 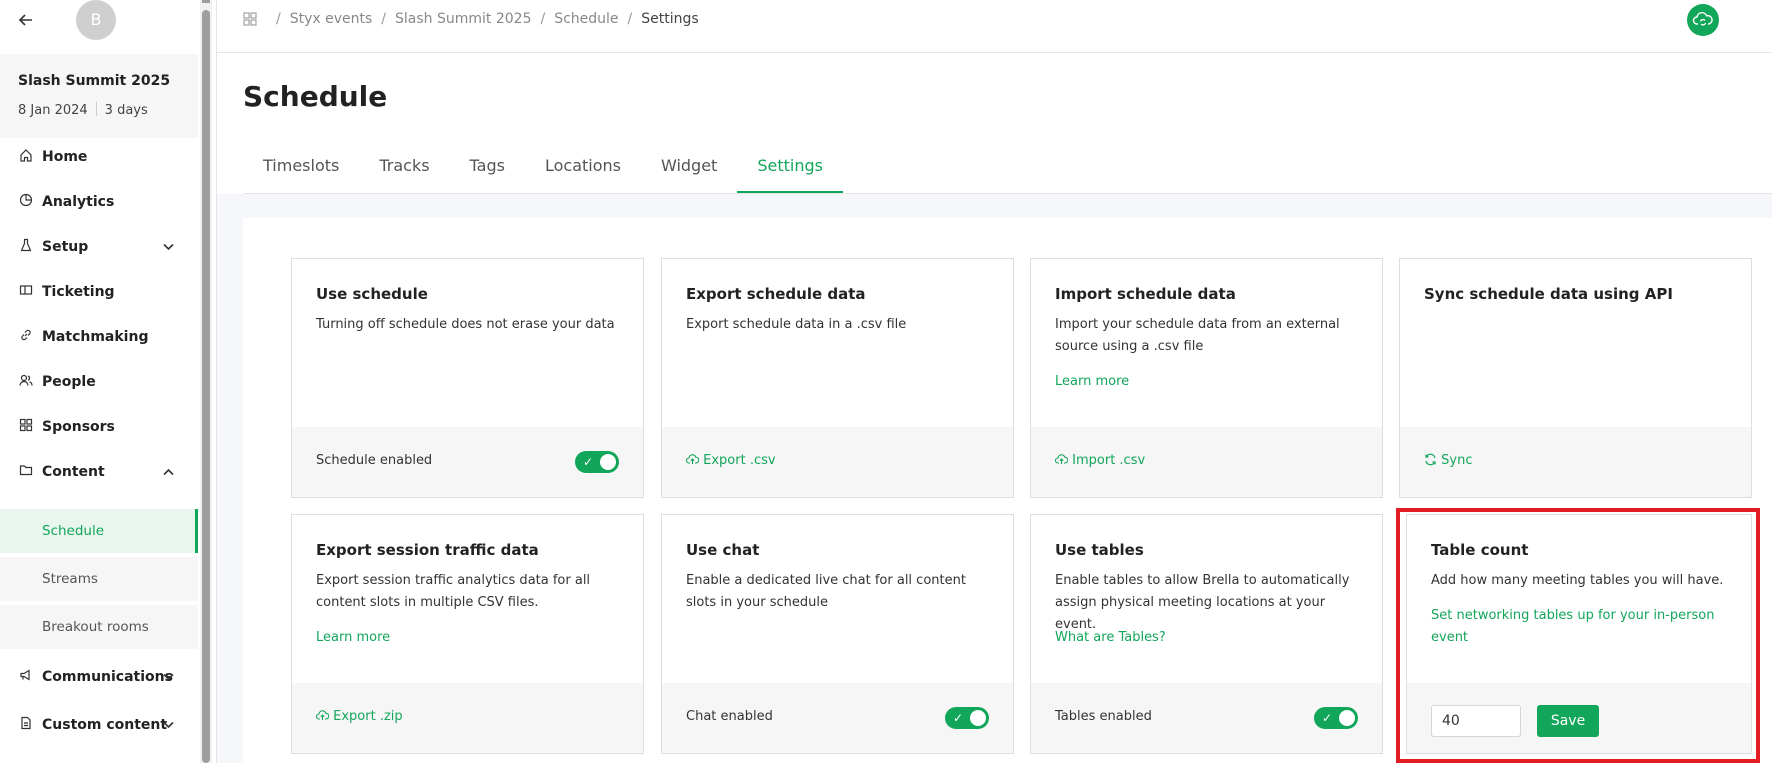 What do you see at coordinates (107, 677) in the screenshot?
I see `sidebar-item-label: Communications` at bounding box center [107, 677].